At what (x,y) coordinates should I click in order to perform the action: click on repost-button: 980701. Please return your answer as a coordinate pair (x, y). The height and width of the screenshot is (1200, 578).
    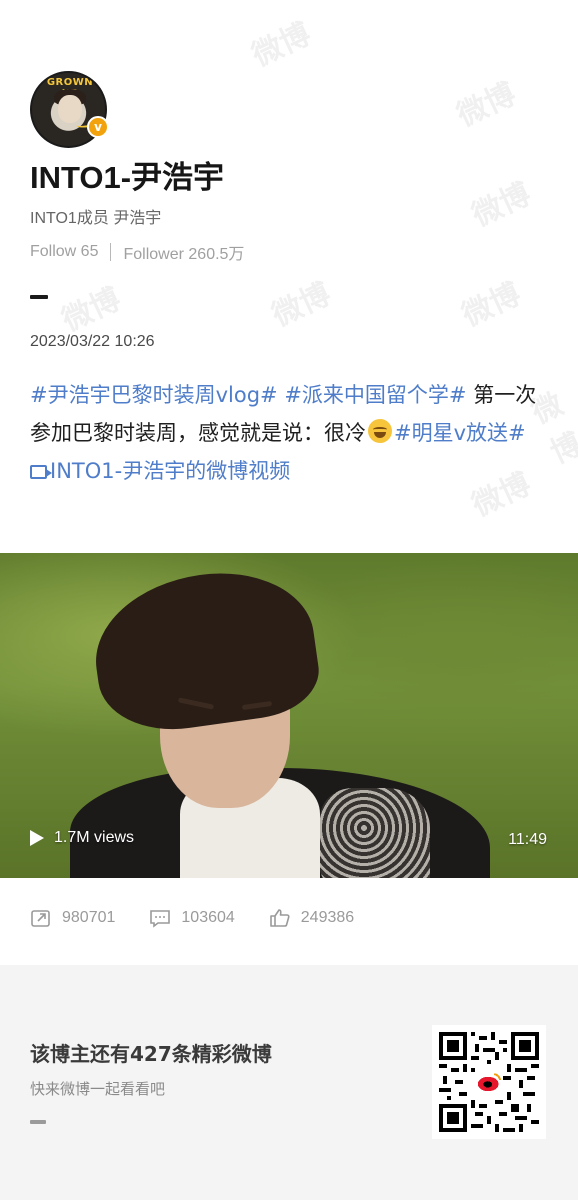
    Looking at the image, I should click on (72, 918).